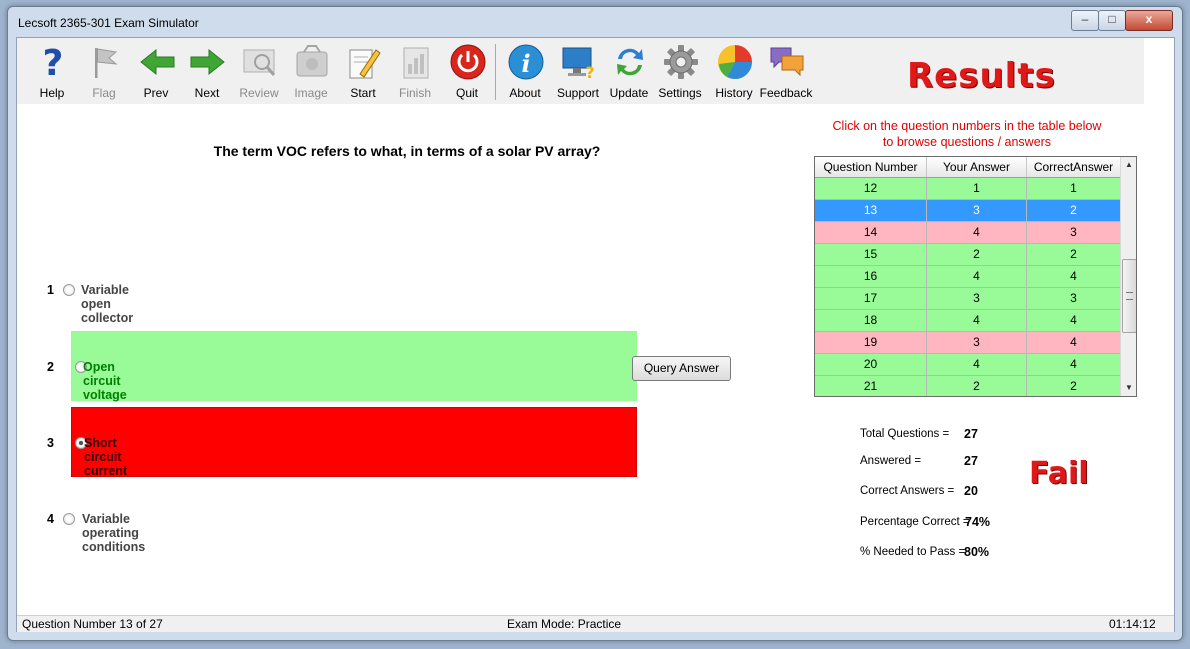  Describe the element at coordinates (871, 255) in the screenshot. I see `cell-question-number: 15` at that location.